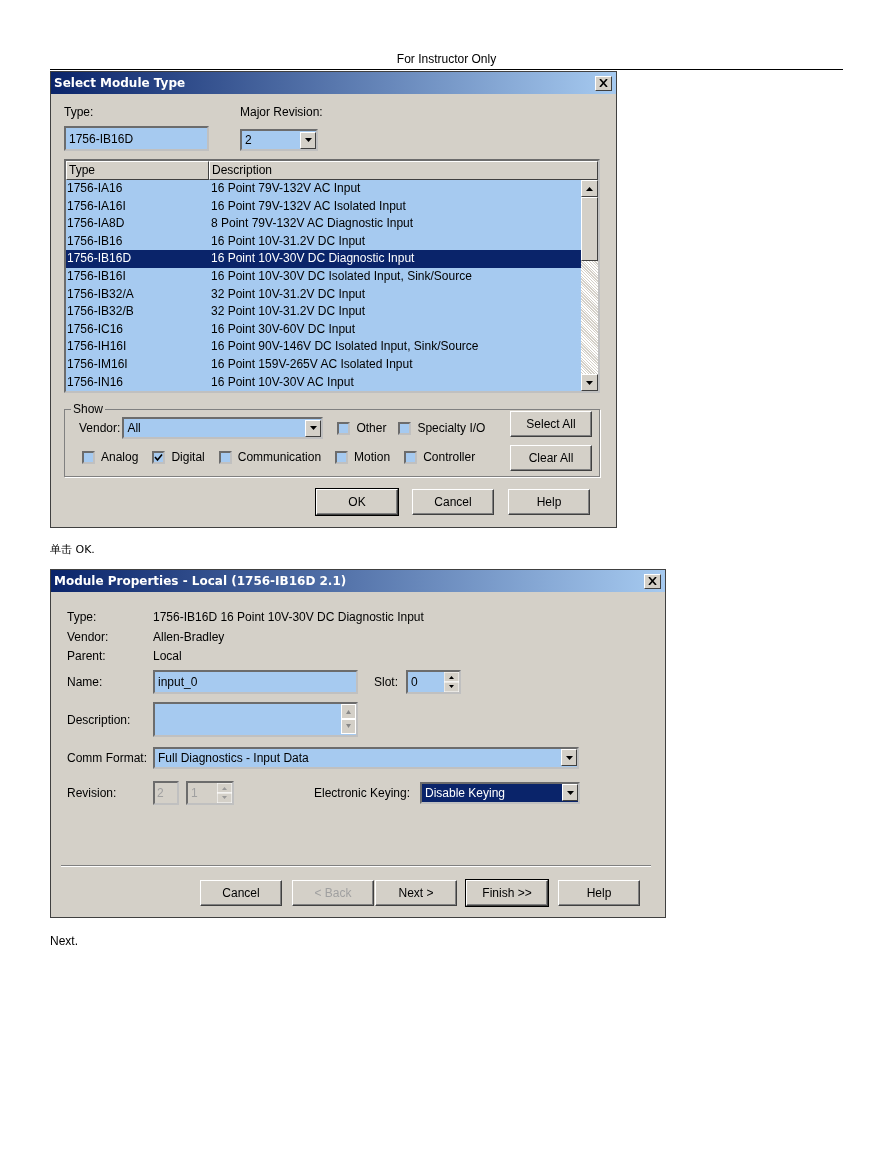 Image resolution: width=893 pixels, height=1155 pixels. Describe the element at coordinates (589, 188) in the screenshot. I see `scroll-up-icon` at that location.